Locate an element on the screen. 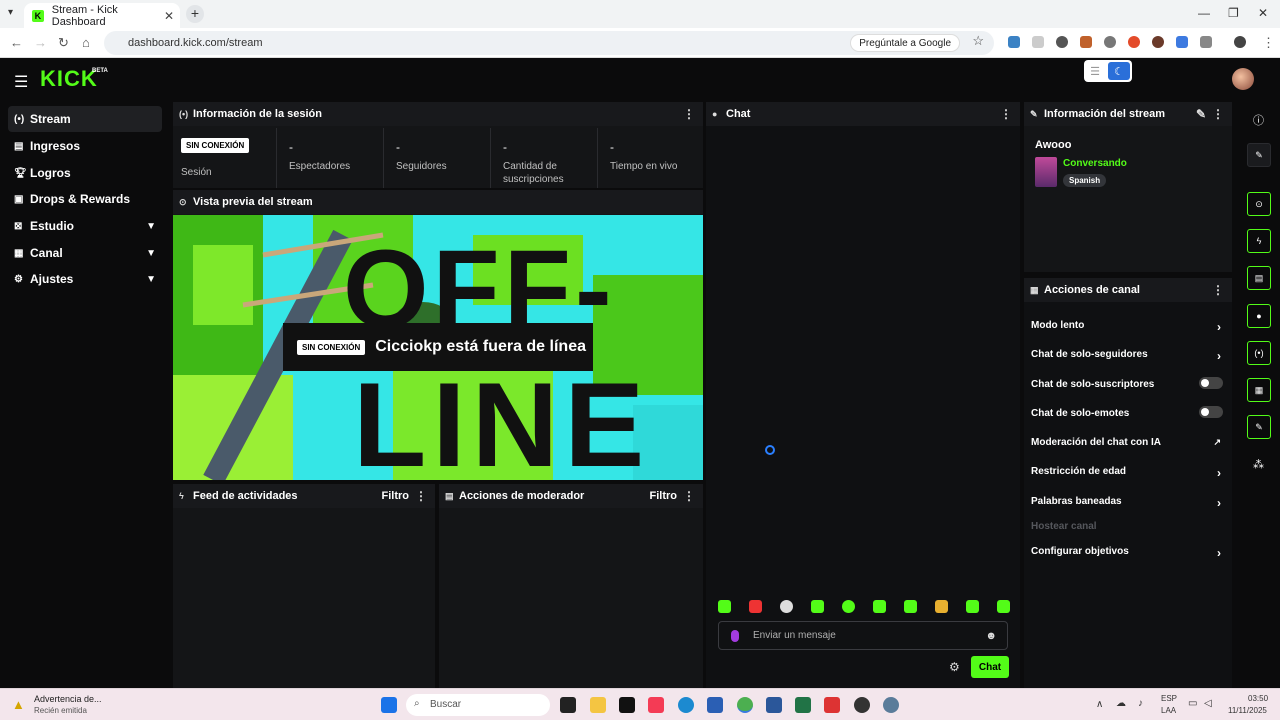 The width and height of the screenshot is (1280, 720). volume-icon: ◁ is located at coordinates (1208, 703).